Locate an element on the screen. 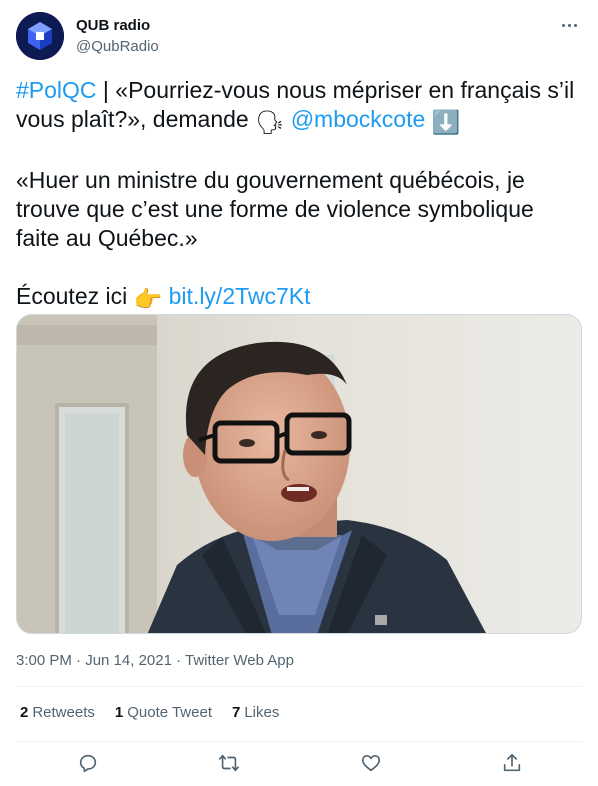 The width and height of the screenshot is (598, 786). tweet-source: Twitter Web App is located at coordinates (239, 660).